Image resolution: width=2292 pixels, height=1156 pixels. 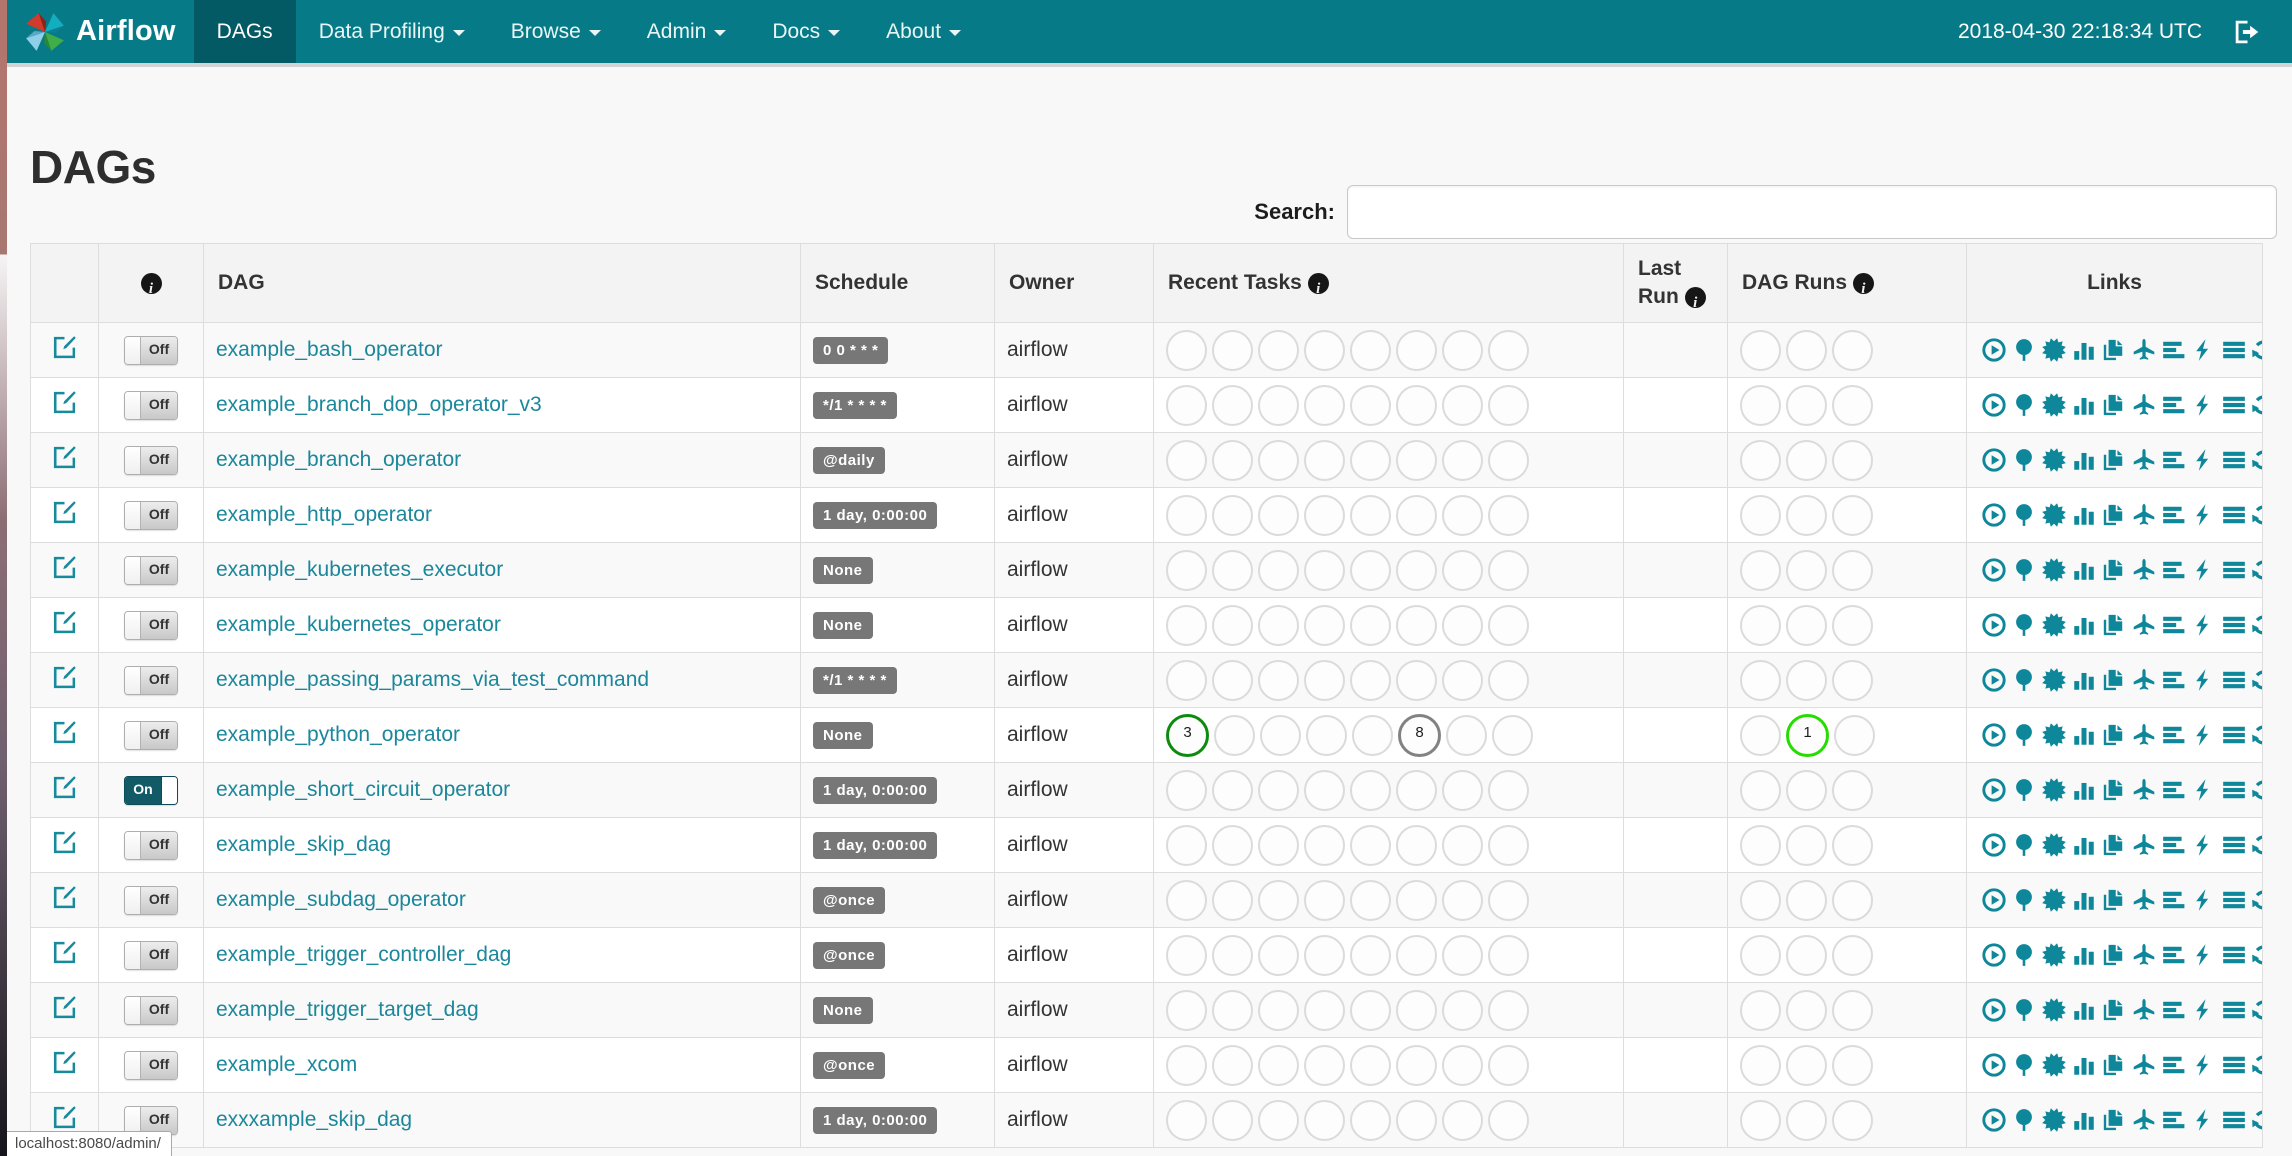 What do you see at coordinates (244, 31) in the screenshot?
I see `nav-item-dags: DAGs` at bounding box center [244, 31].